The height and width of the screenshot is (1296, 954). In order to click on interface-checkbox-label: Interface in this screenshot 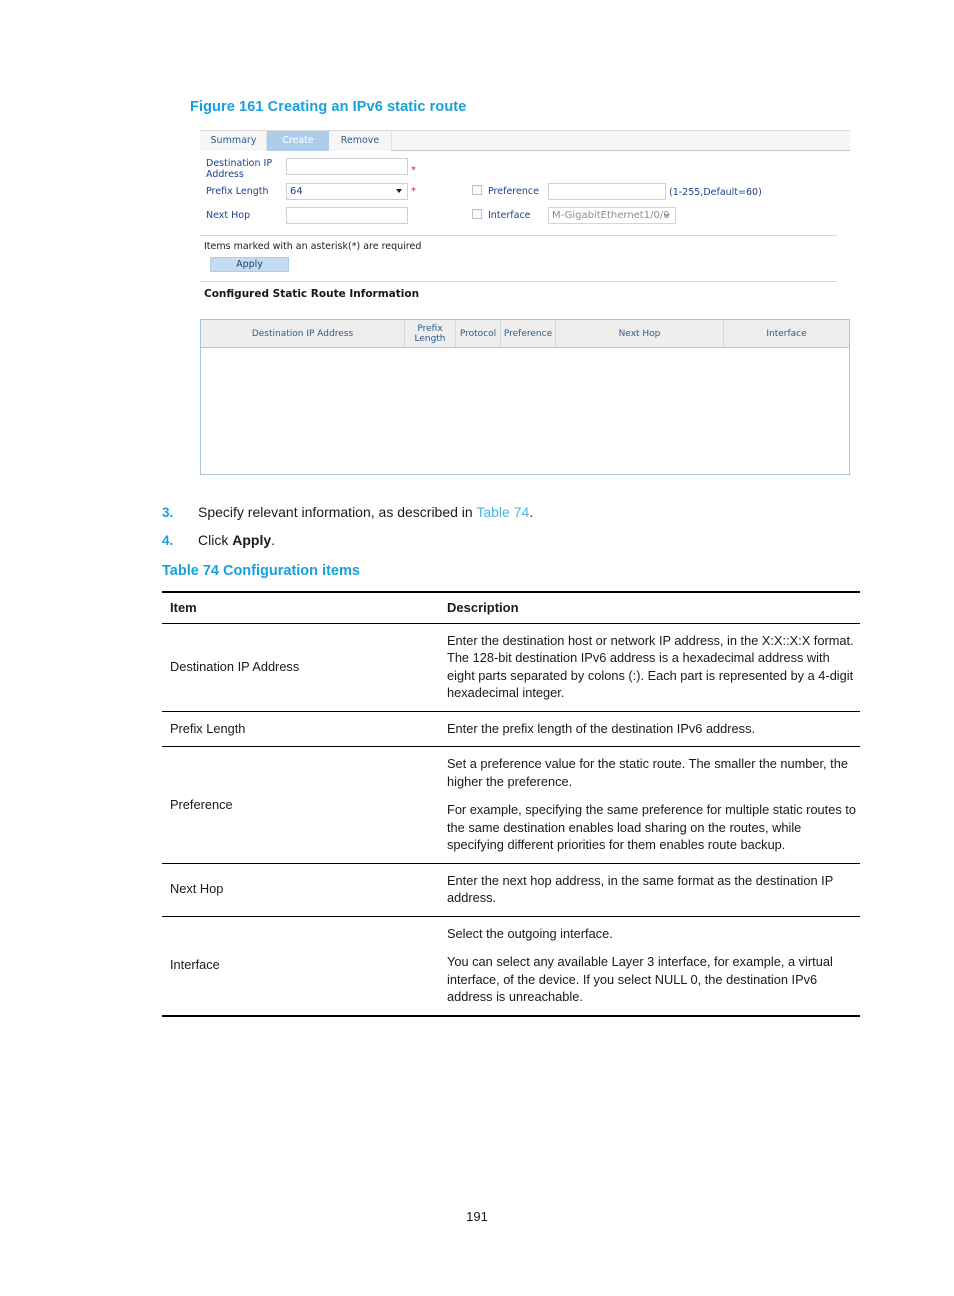, I will do `click(509, 215)`.